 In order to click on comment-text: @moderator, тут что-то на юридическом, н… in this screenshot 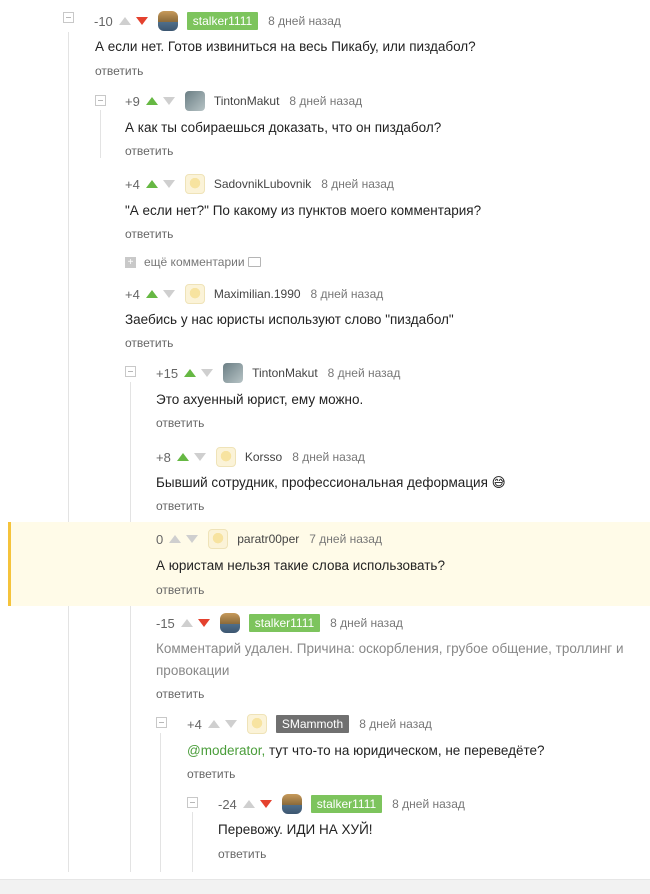, I will do `click(366, 751)`.